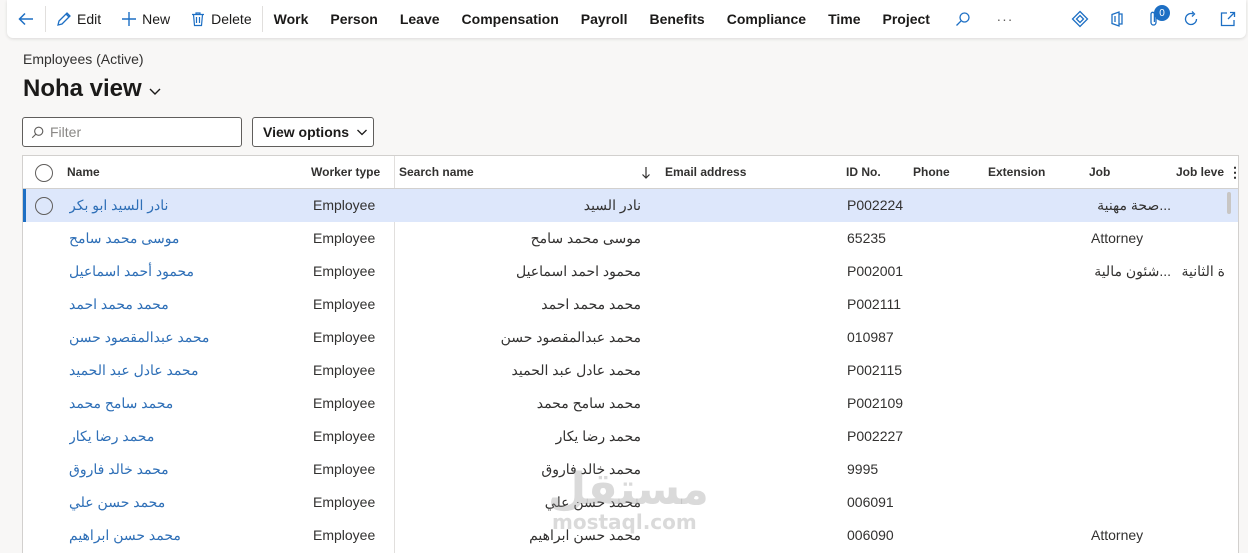 The image size is (1248, 553). I want to click on office-icon, so click(1116, 19).